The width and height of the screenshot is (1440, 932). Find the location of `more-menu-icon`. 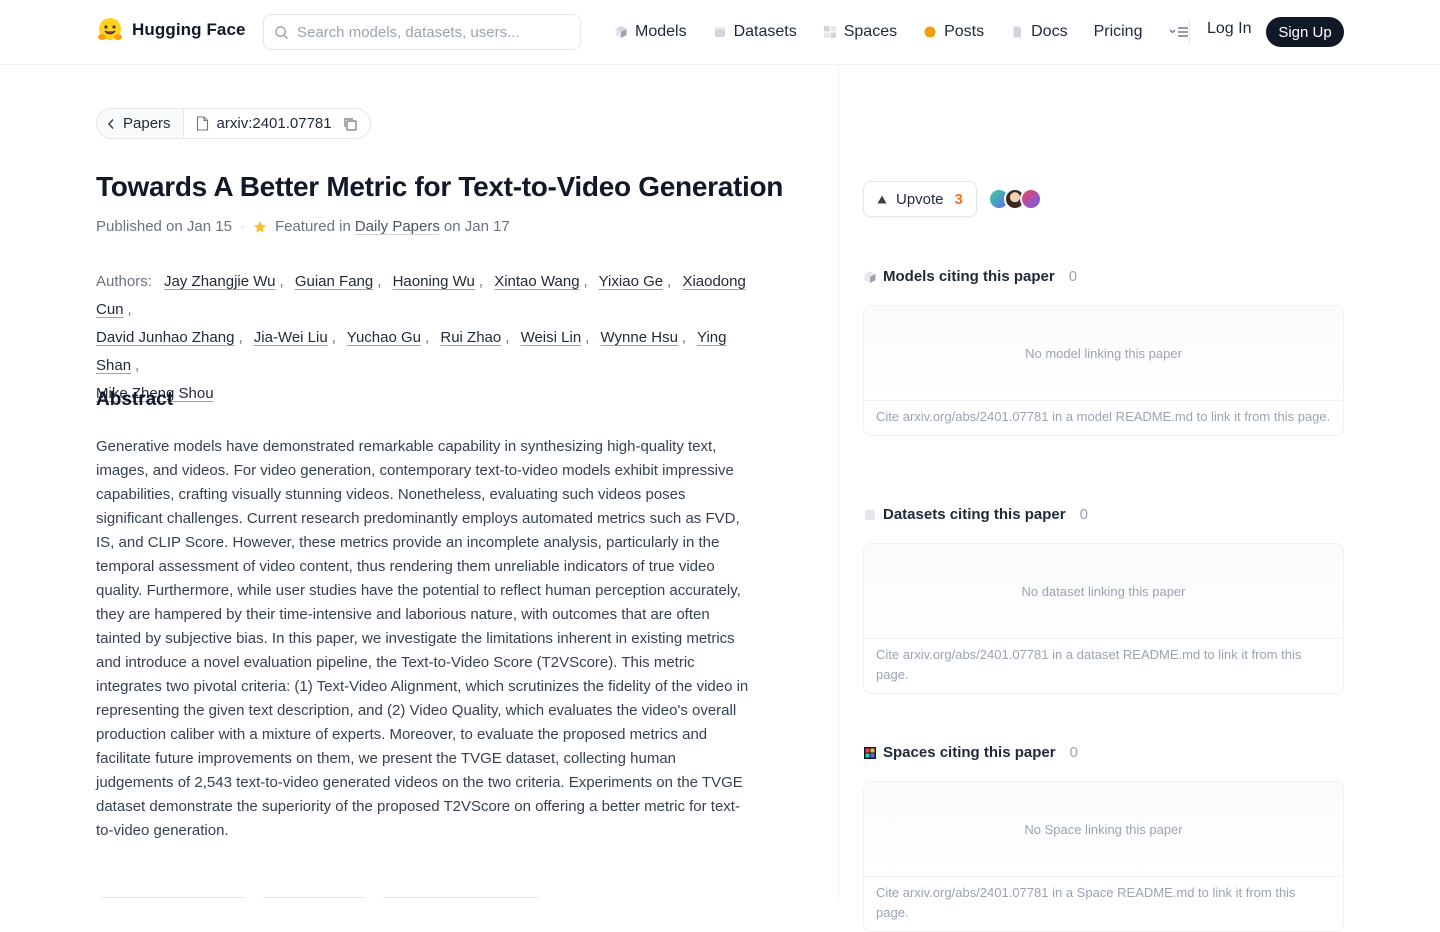

more-menu-icon is located at coordinates (1179, 32).